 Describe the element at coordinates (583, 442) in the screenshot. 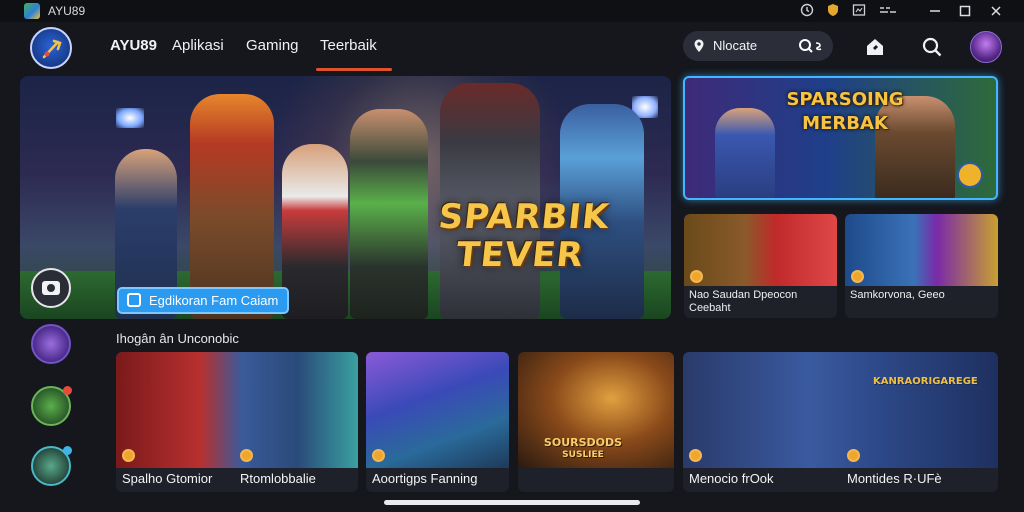

I see `game-card-overlay-line1: SOURSDODS` at that location.